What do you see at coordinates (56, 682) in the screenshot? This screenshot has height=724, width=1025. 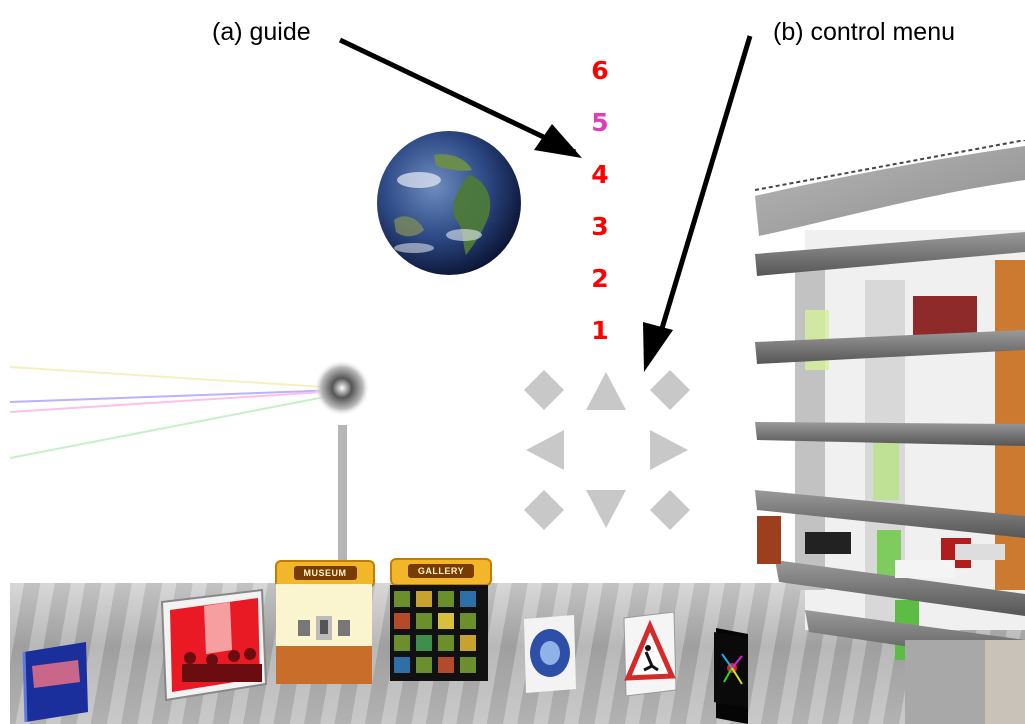 I see `blue-book-item` at bounding box center [56, 682].